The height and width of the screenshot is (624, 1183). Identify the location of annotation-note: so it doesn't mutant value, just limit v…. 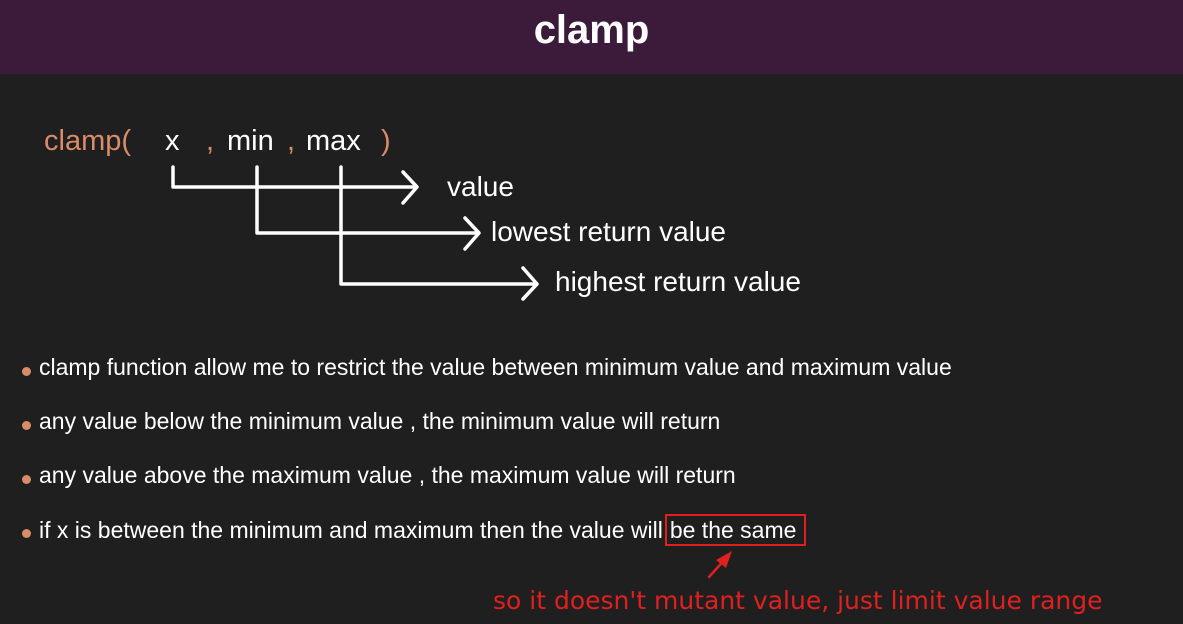
(798, 600).